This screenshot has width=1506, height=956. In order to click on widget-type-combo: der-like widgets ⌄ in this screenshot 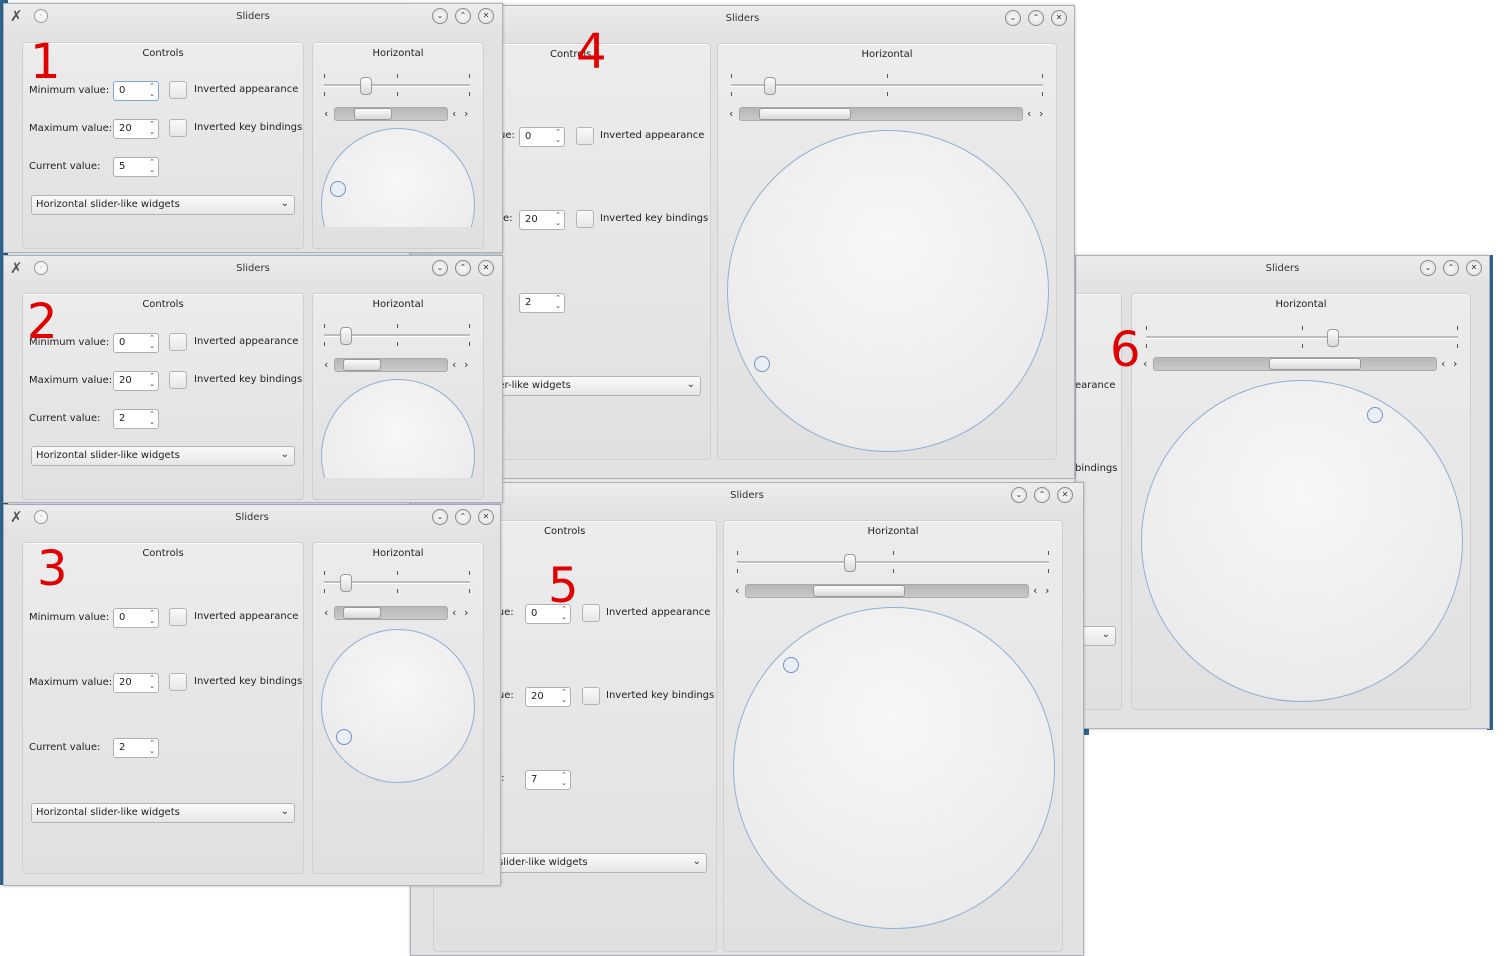, I will do `click(586, 386)`.